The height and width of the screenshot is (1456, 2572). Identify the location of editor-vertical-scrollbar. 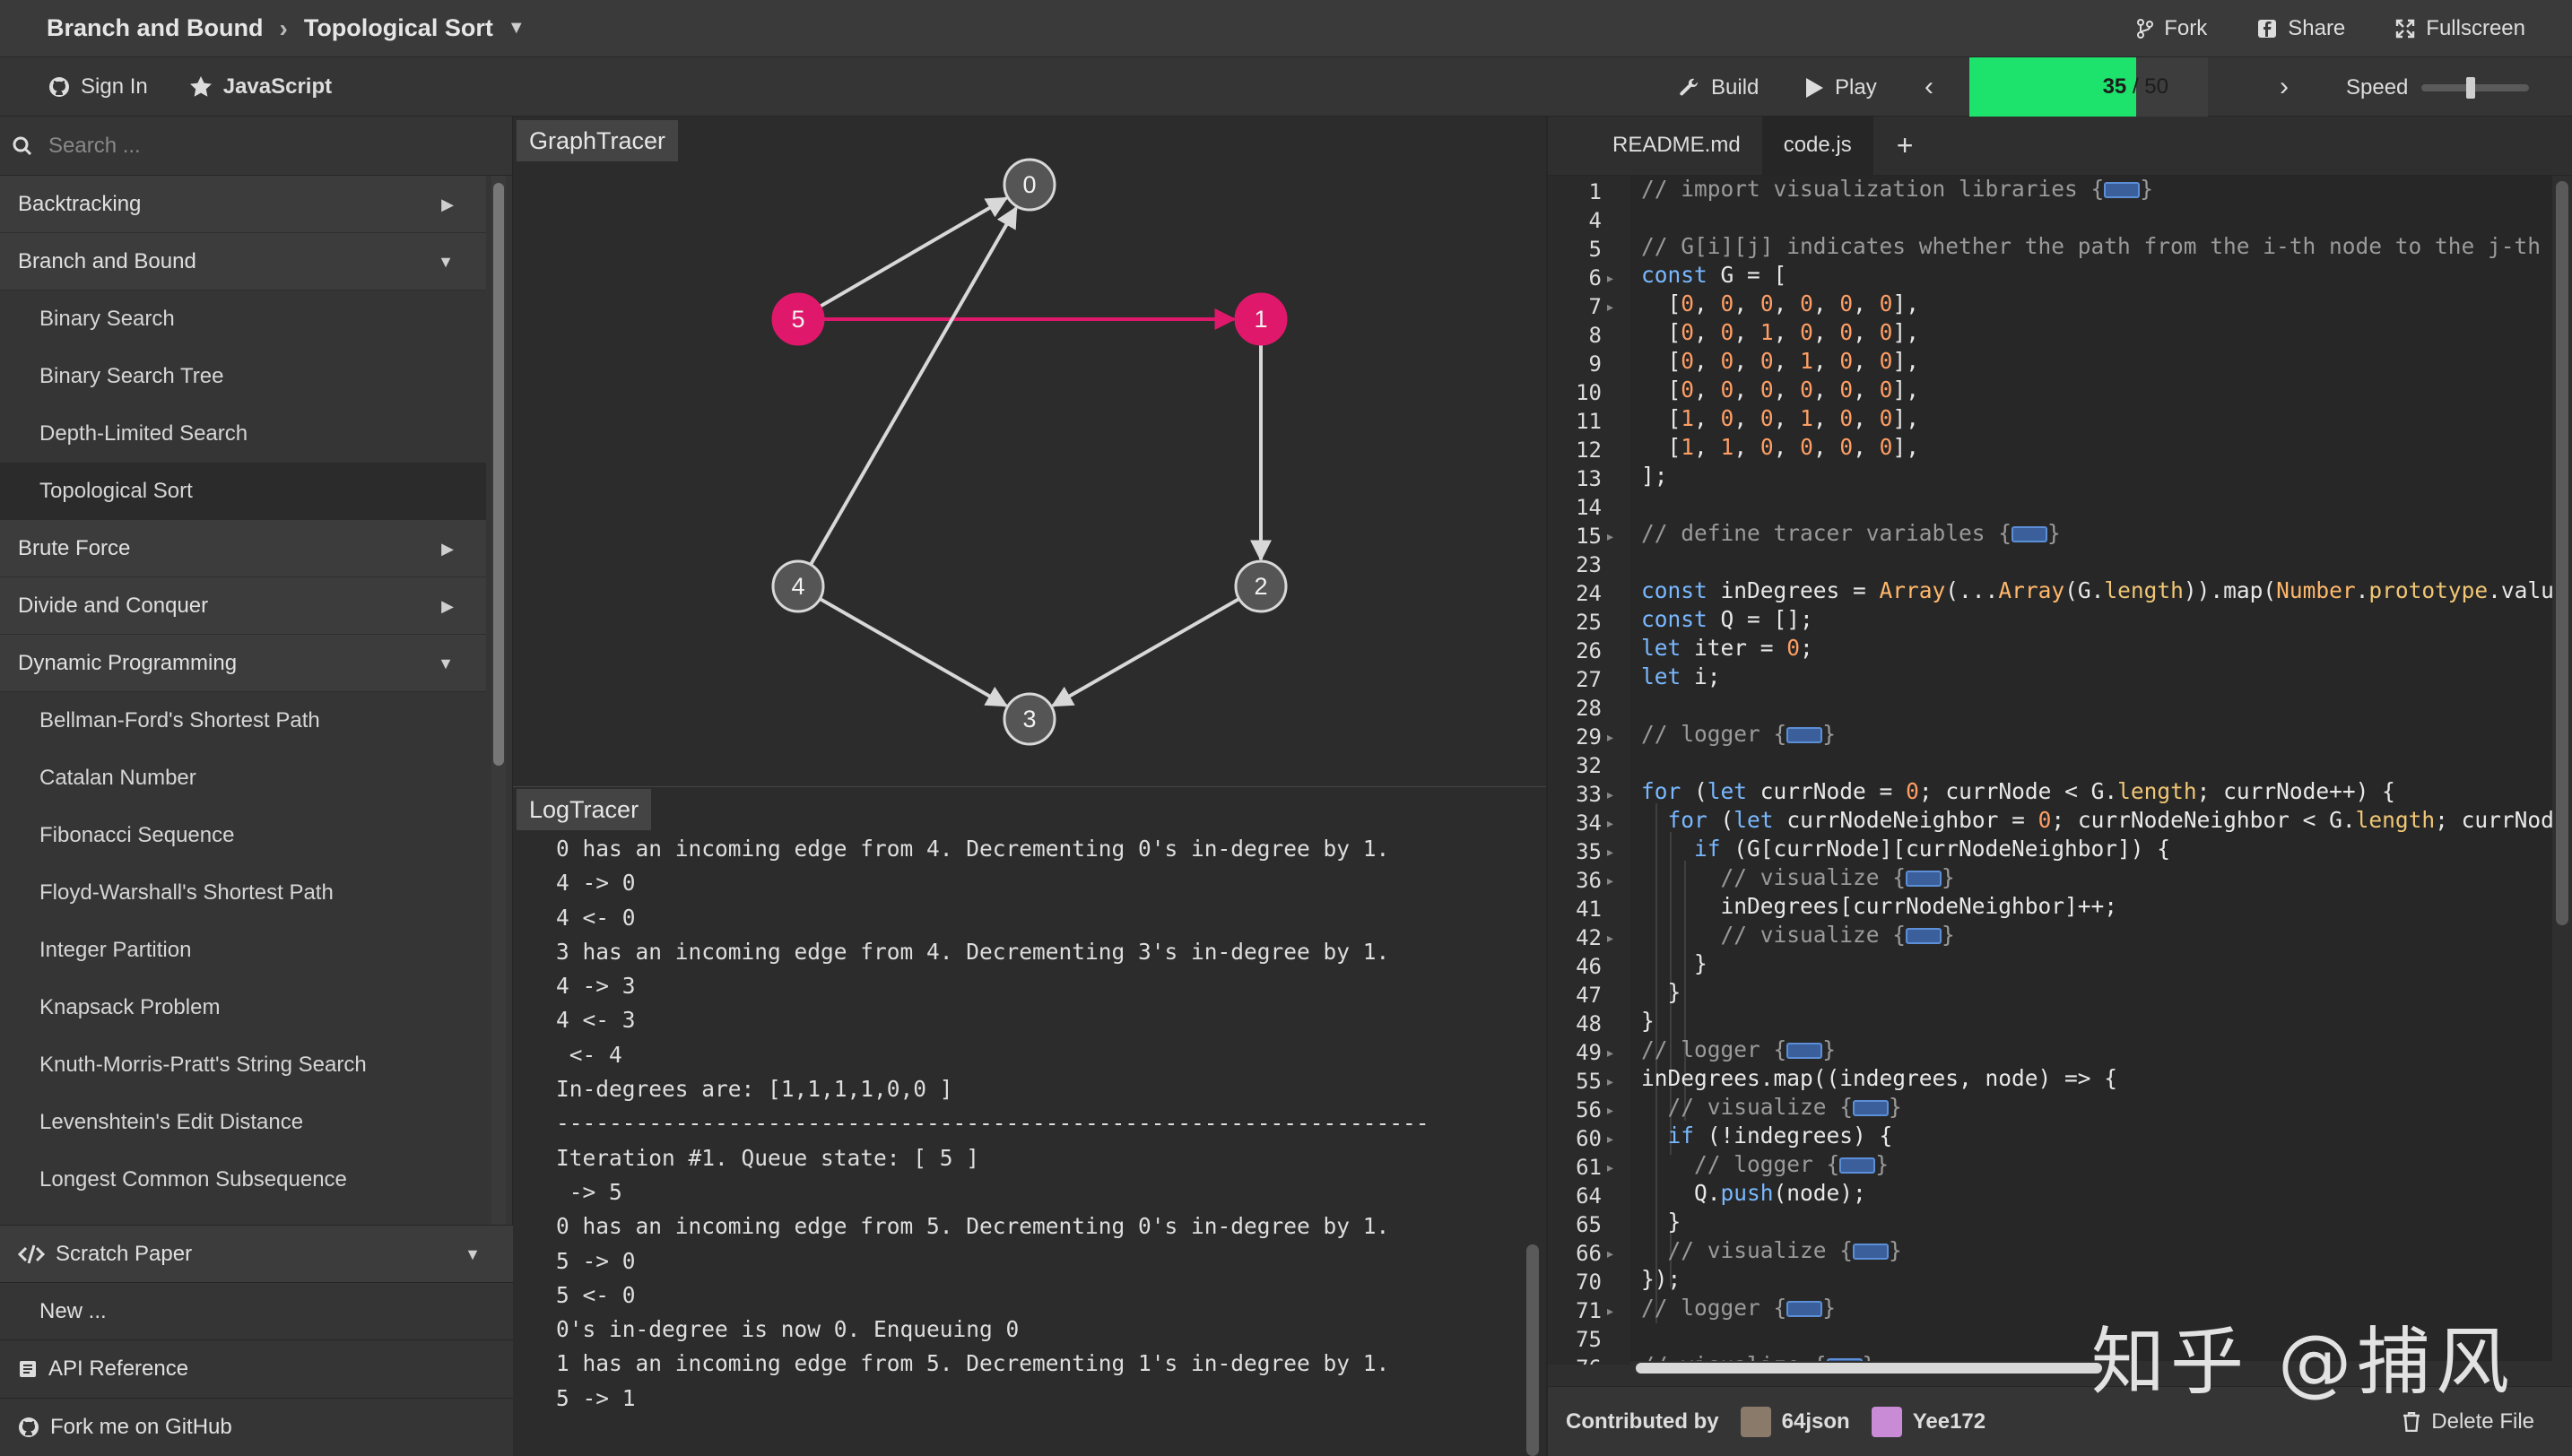
(2562, 770).